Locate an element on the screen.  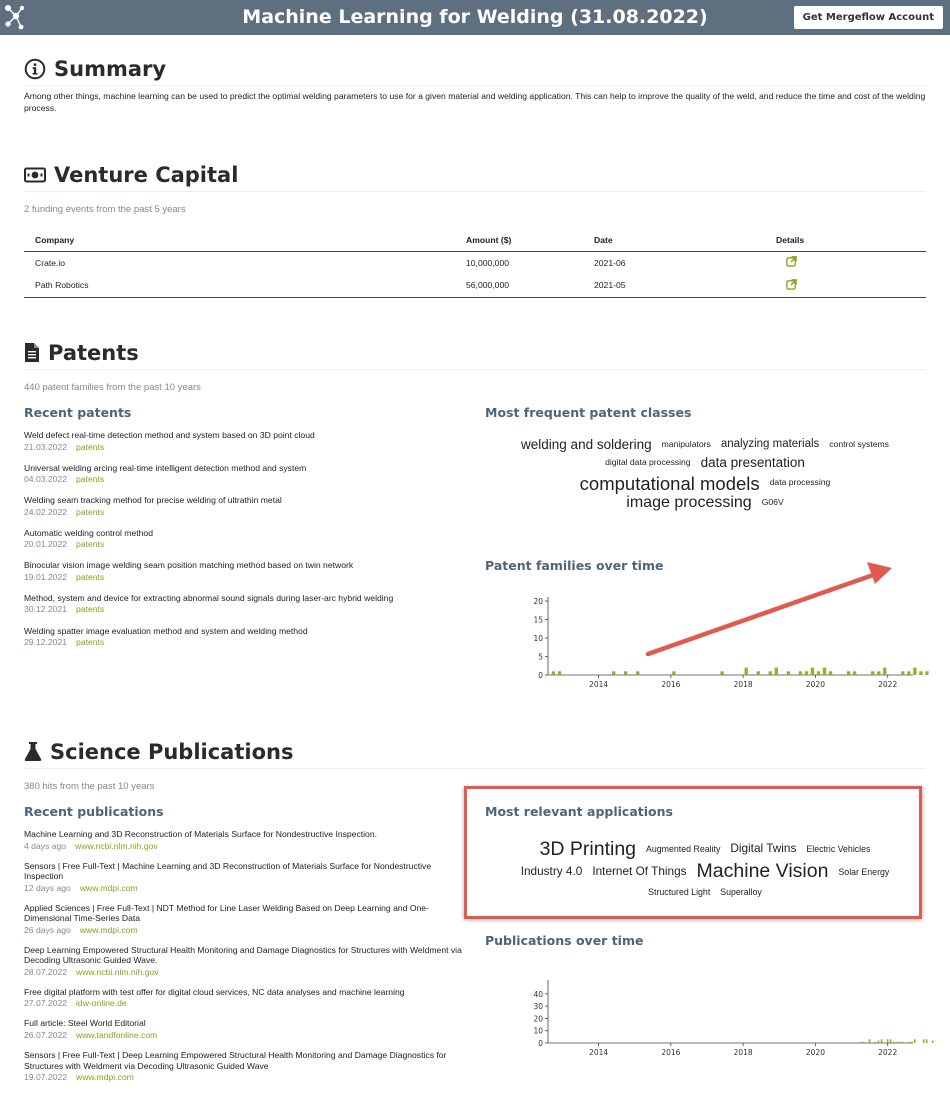
item-source-link: www.tandfonline.com is located at coordinates (116, 1035).